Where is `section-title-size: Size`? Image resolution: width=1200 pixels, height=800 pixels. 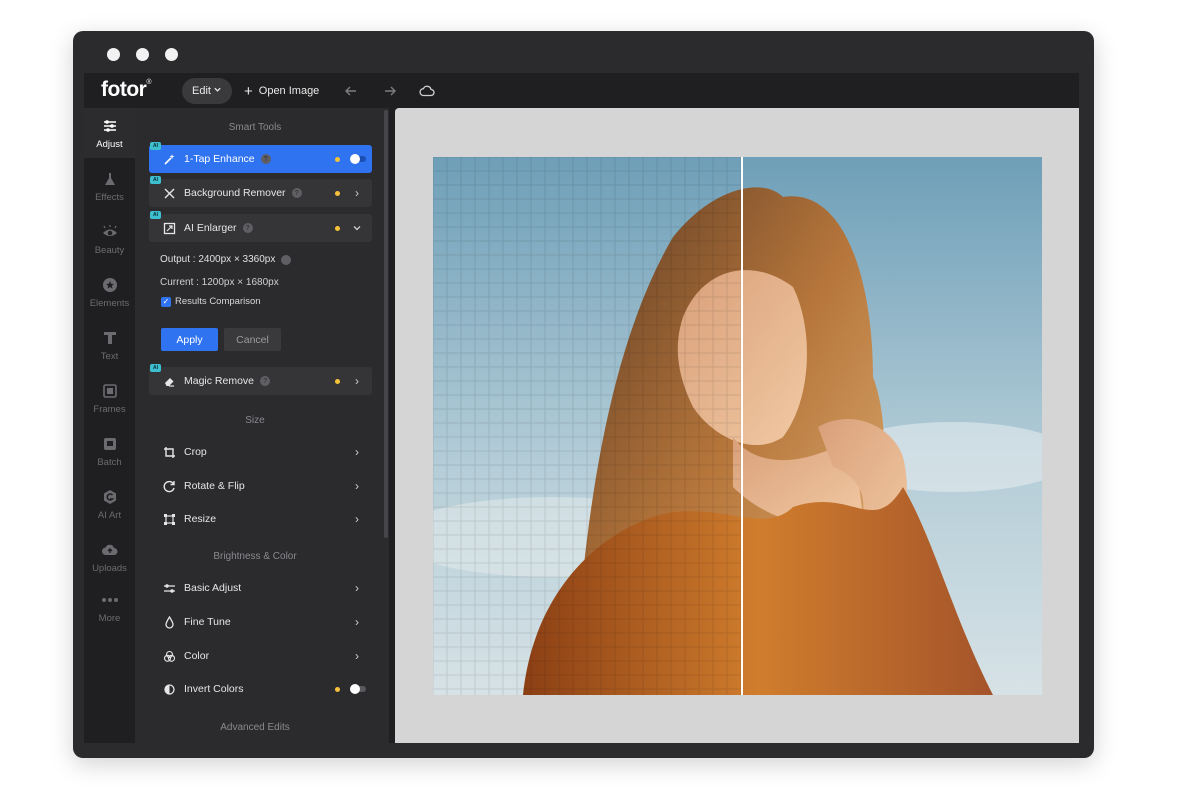
section-title-size: Size is located at coordinates (255, 420).